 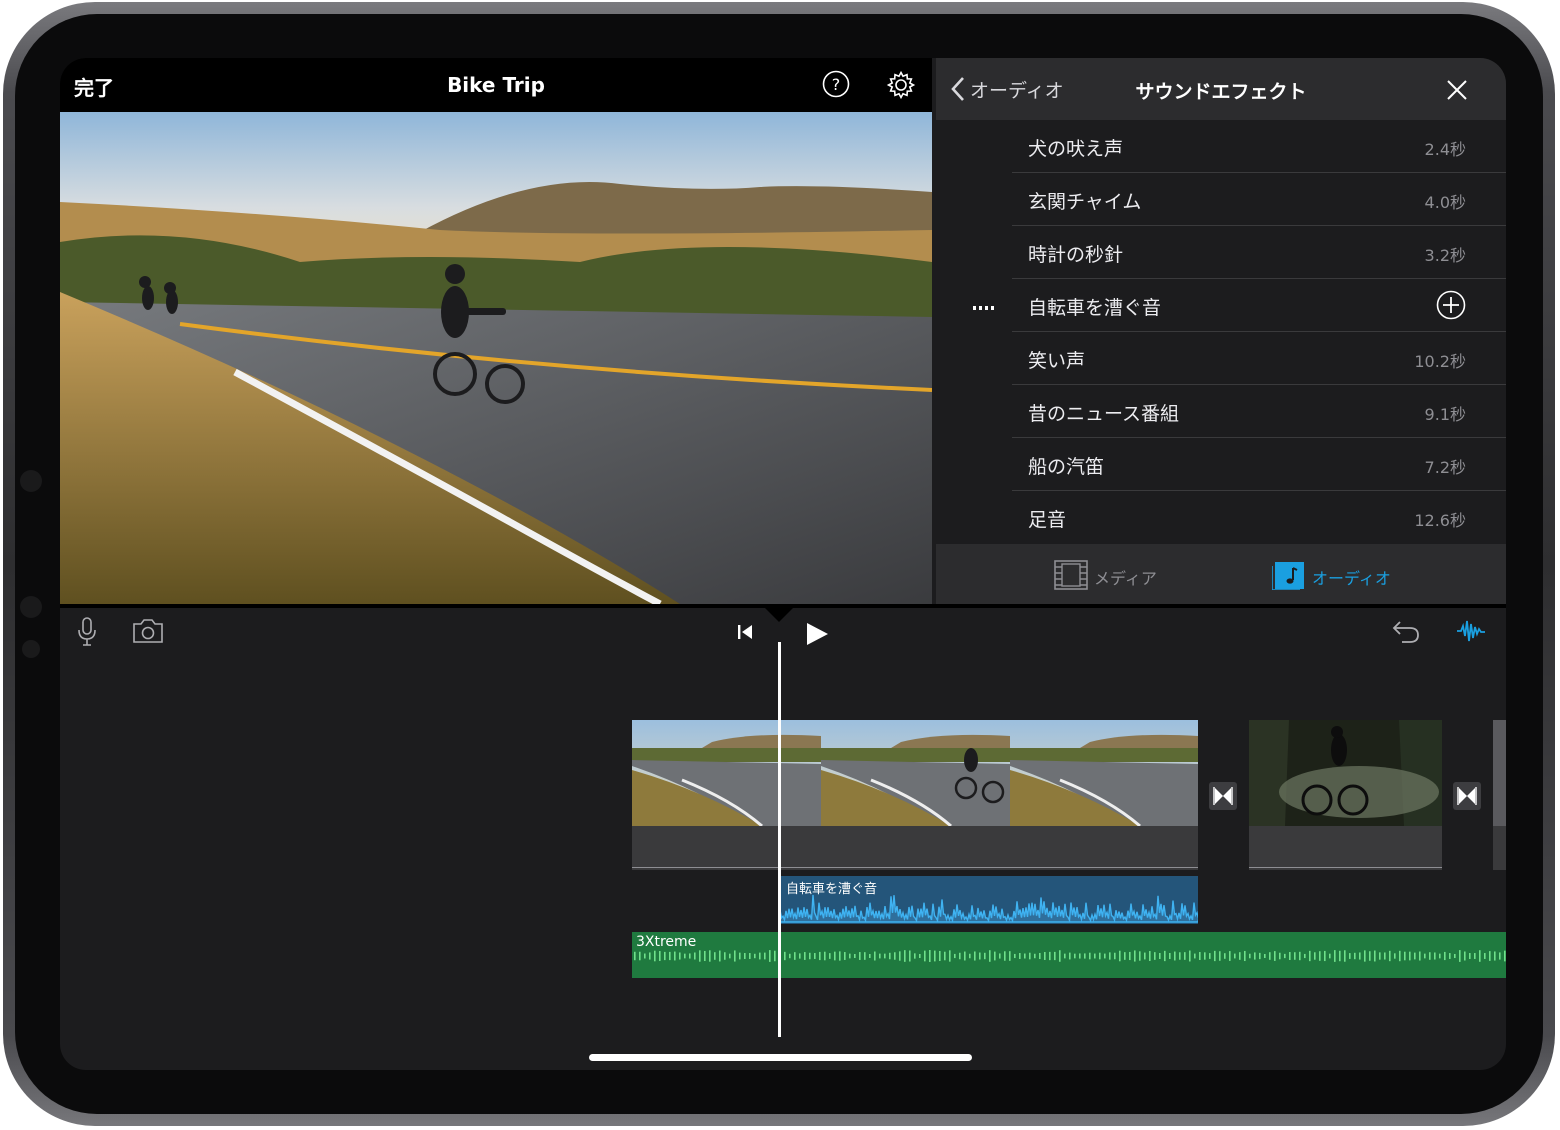 I want to click on sound-effect-clip: 自転車を漕ぐ音, so click(x=989, y=900).